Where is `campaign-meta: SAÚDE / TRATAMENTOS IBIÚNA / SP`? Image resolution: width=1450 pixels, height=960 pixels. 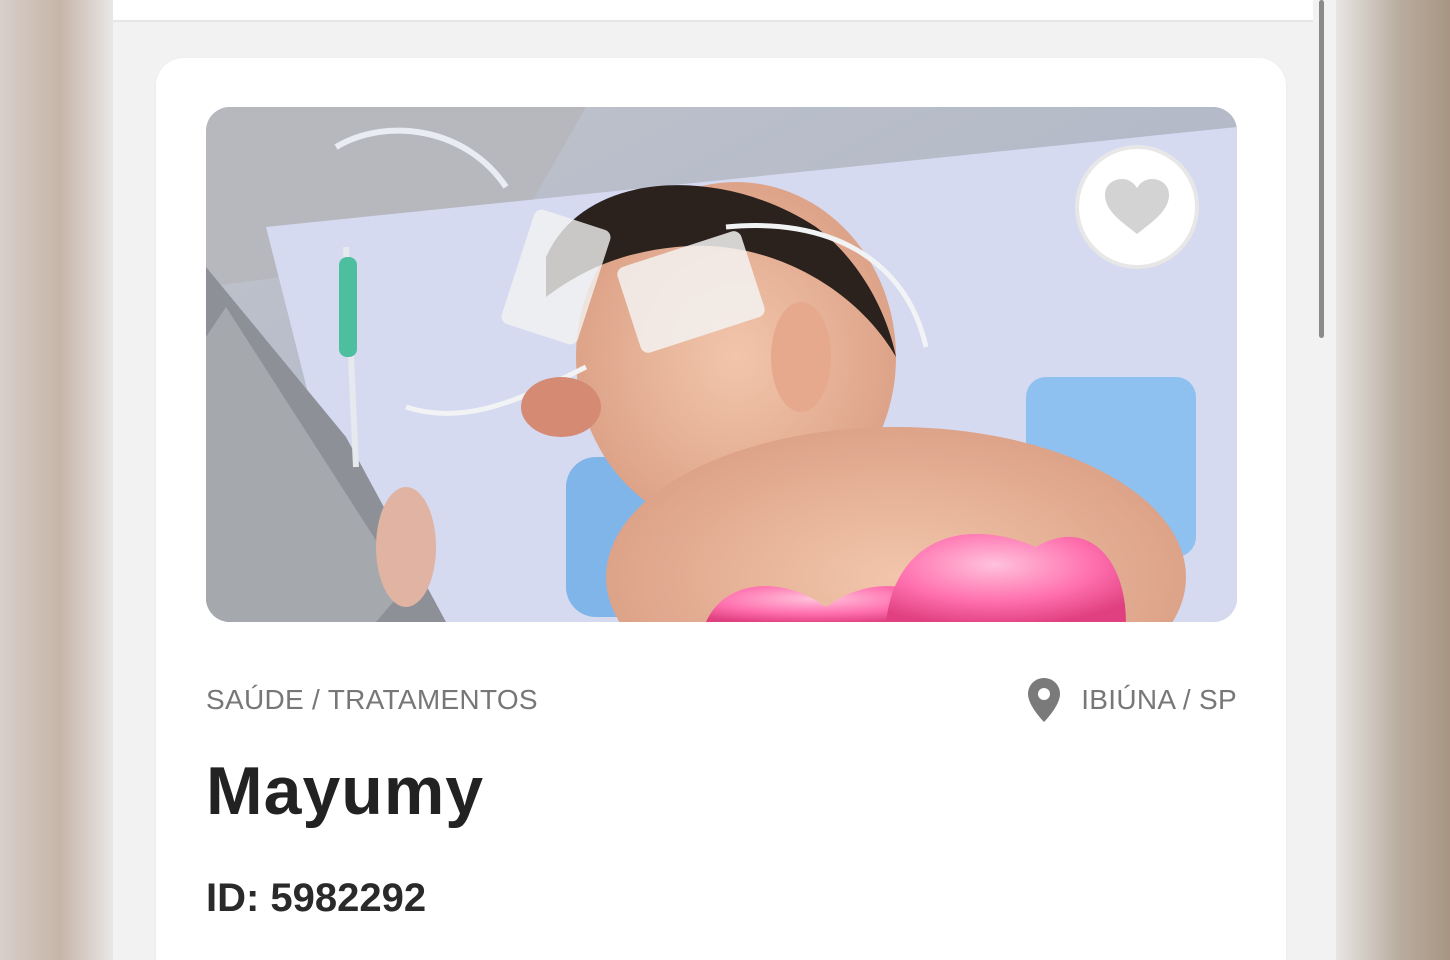
campaign-meta: SAÚDE / TRATAMENTOS IBIÚNA / SP is located at coordinates (721, 700).